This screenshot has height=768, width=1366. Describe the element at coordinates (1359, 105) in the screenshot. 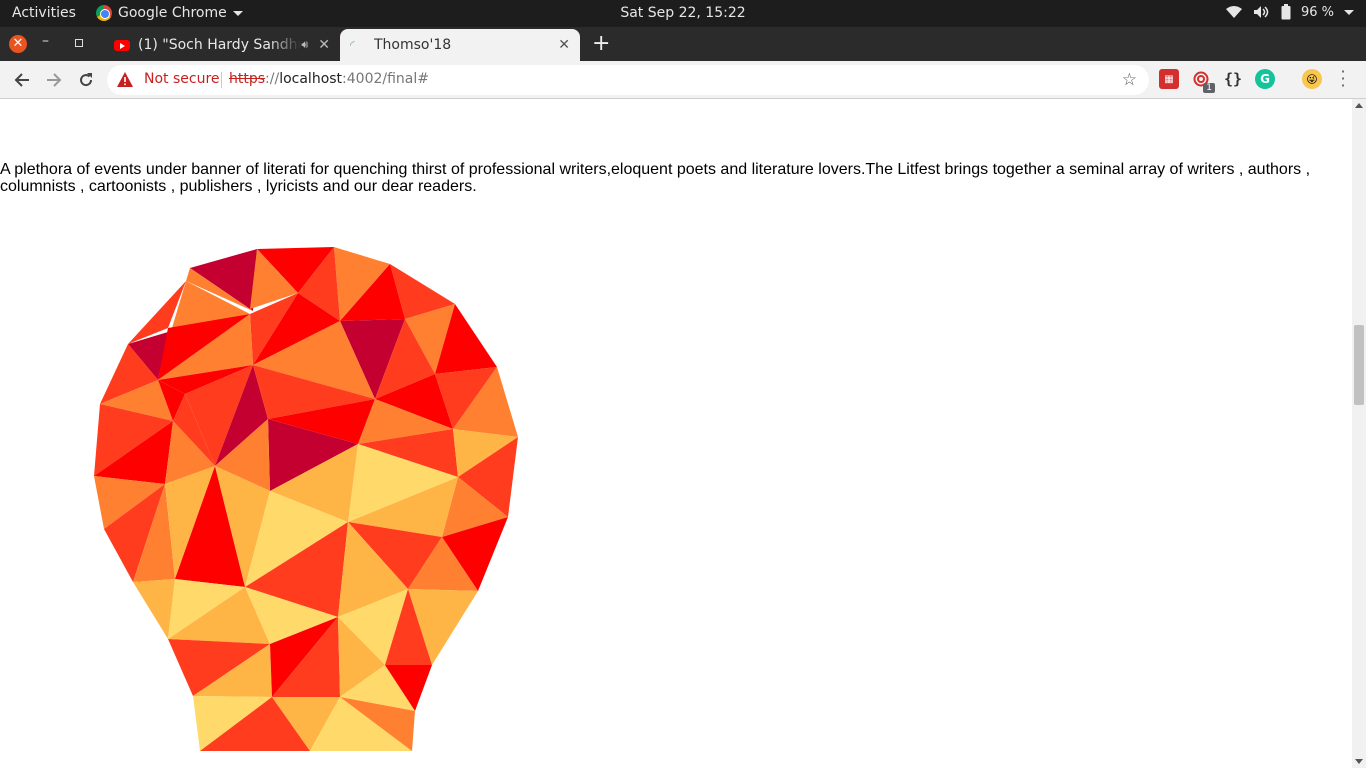

I see `scroll-up-arrow-icon` at that location.